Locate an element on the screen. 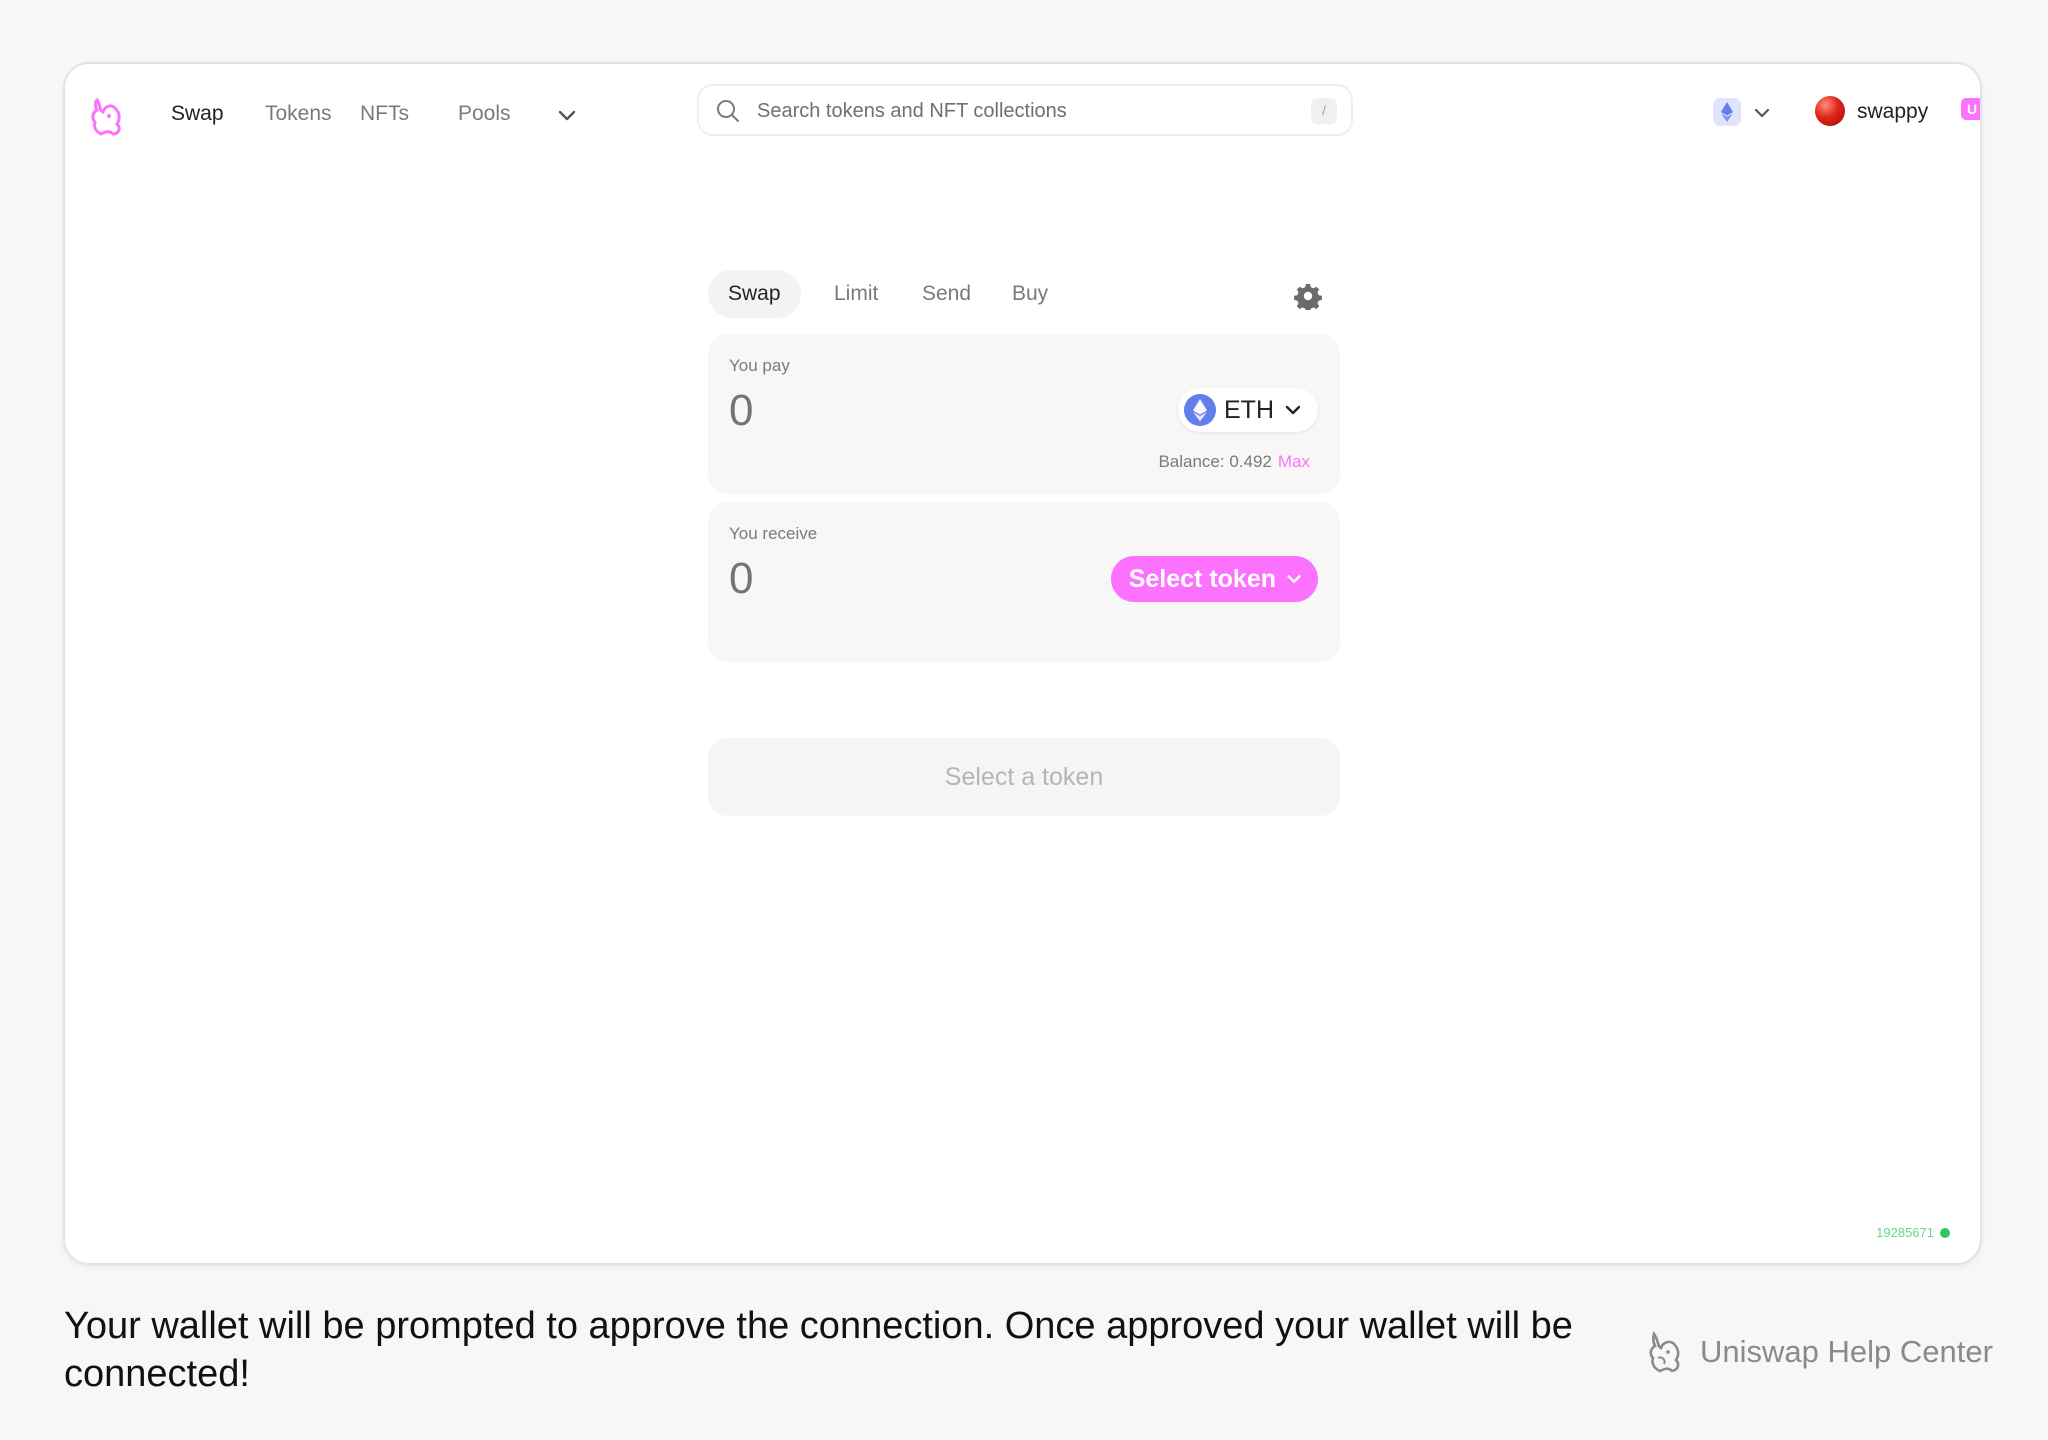  search-shortcut-key: / is located at coordinates (1324, 111).